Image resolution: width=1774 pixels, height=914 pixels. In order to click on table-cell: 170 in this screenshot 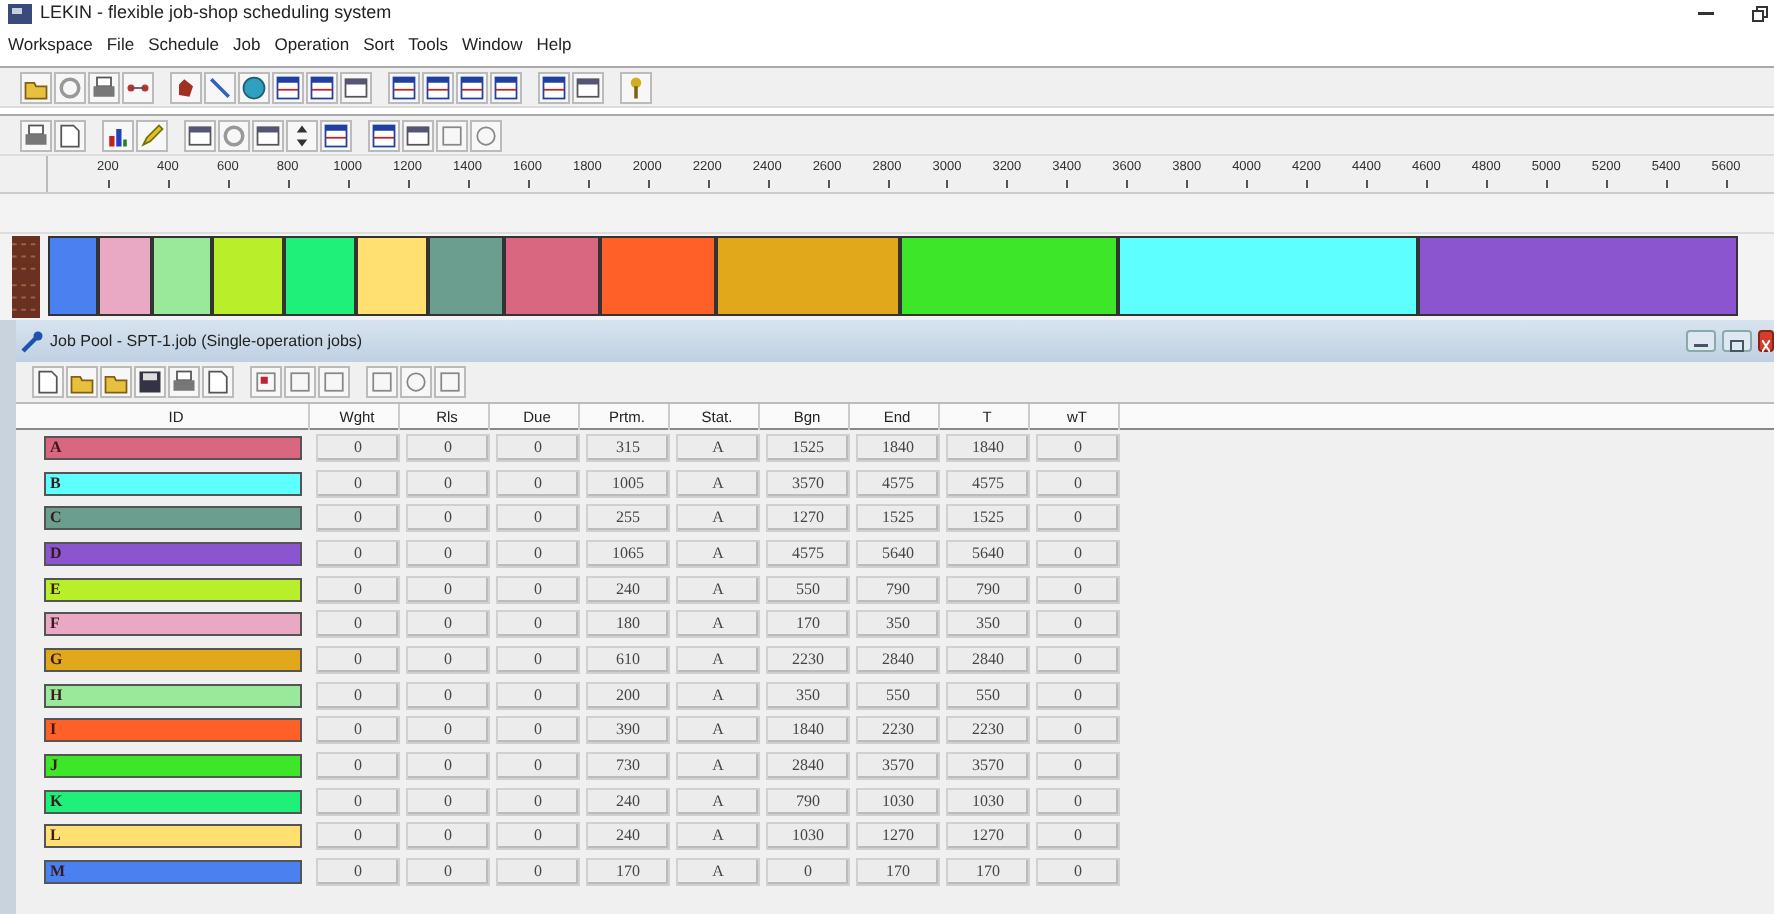, I will do `click(628, 872)`.